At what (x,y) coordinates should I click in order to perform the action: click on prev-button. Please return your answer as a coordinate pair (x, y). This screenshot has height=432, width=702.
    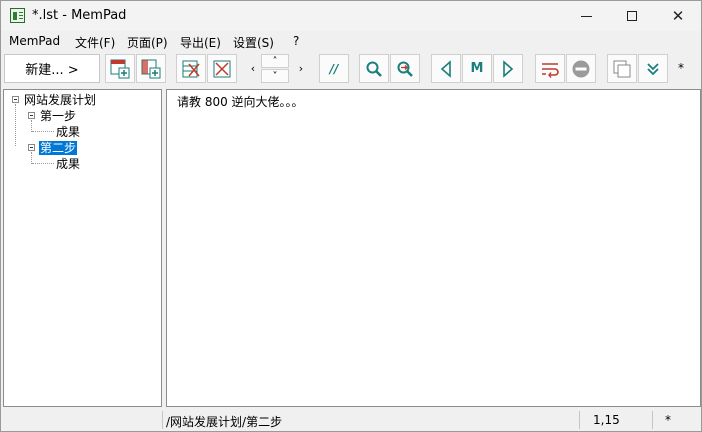
    Looking at the image, I should click on (446, 68).